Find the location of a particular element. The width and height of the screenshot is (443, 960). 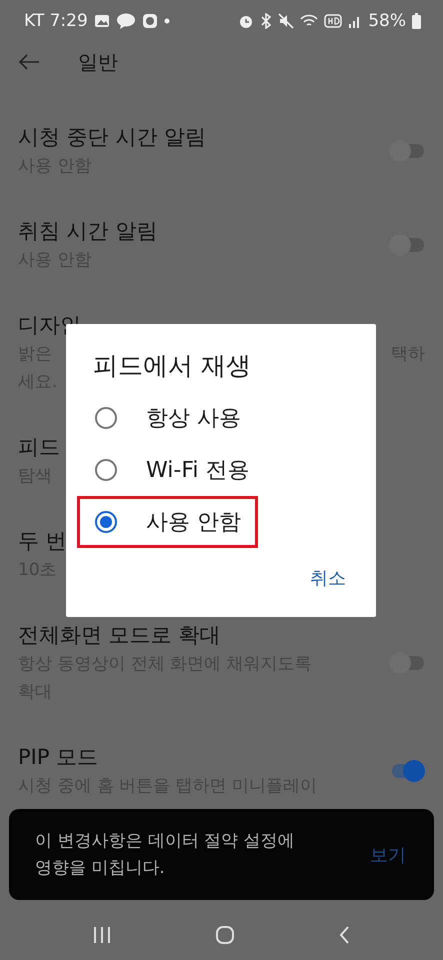

snackbar-message: 이 변경사항은 데이터 절약 설정에 영향을 미칩니다. is located at coordinates (165, 855).